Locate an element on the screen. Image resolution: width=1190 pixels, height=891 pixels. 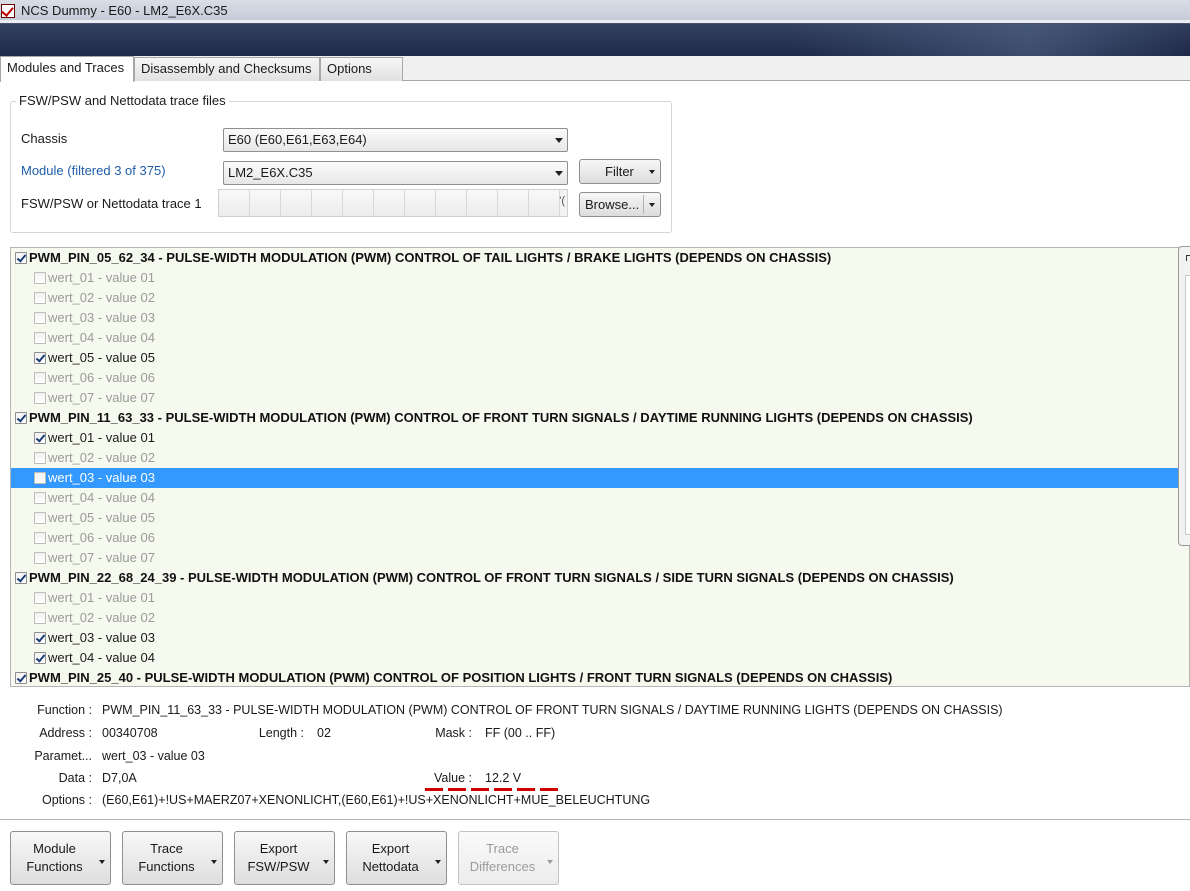
export-fsw-psw-button: Export FSW/PSW is located at coordinates (284, 858).